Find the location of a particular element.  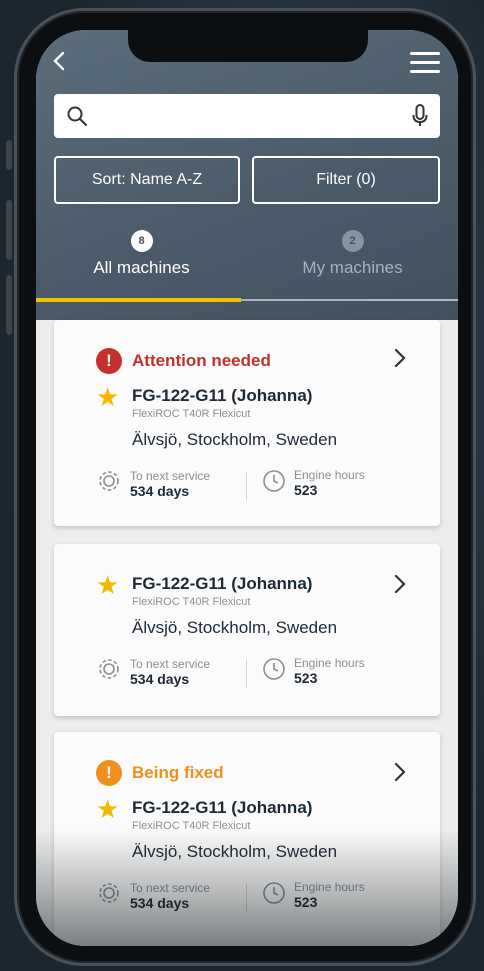

search-bar is located at coordinates (247, 116).